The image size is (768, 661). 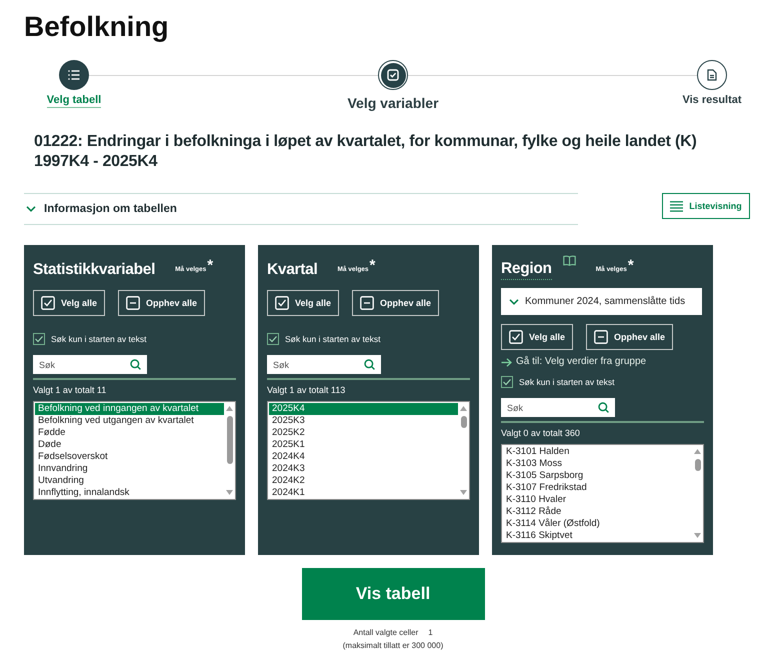 What do you see at coordinates (597, 536) in the screenshot?
I see `list-option: K-3116 Skiptvet` at bounding box center [597, 536].